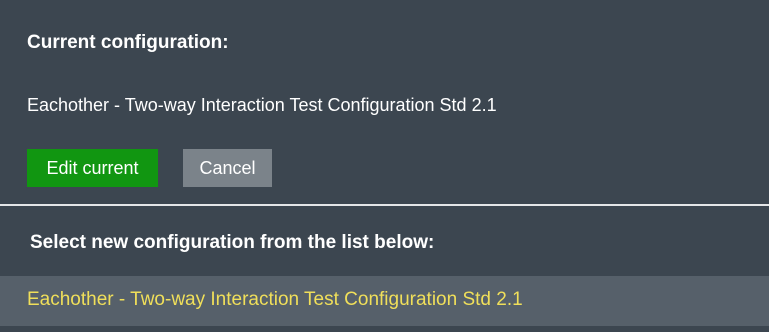 The image size is (769, 332). I want to click on section-divider, so click(384, 205).